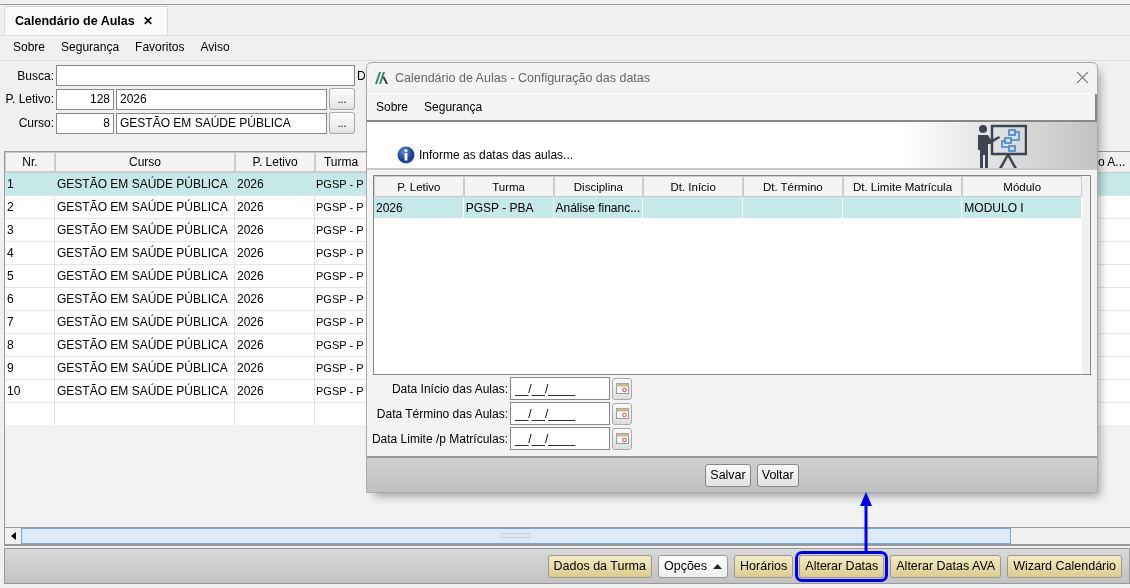 The height and width of the screenshot is (588, 1130). Describe the element at coordinates (441, 413) in the screenshot. I see `field-label: Data Término das Aulas:` at that location.